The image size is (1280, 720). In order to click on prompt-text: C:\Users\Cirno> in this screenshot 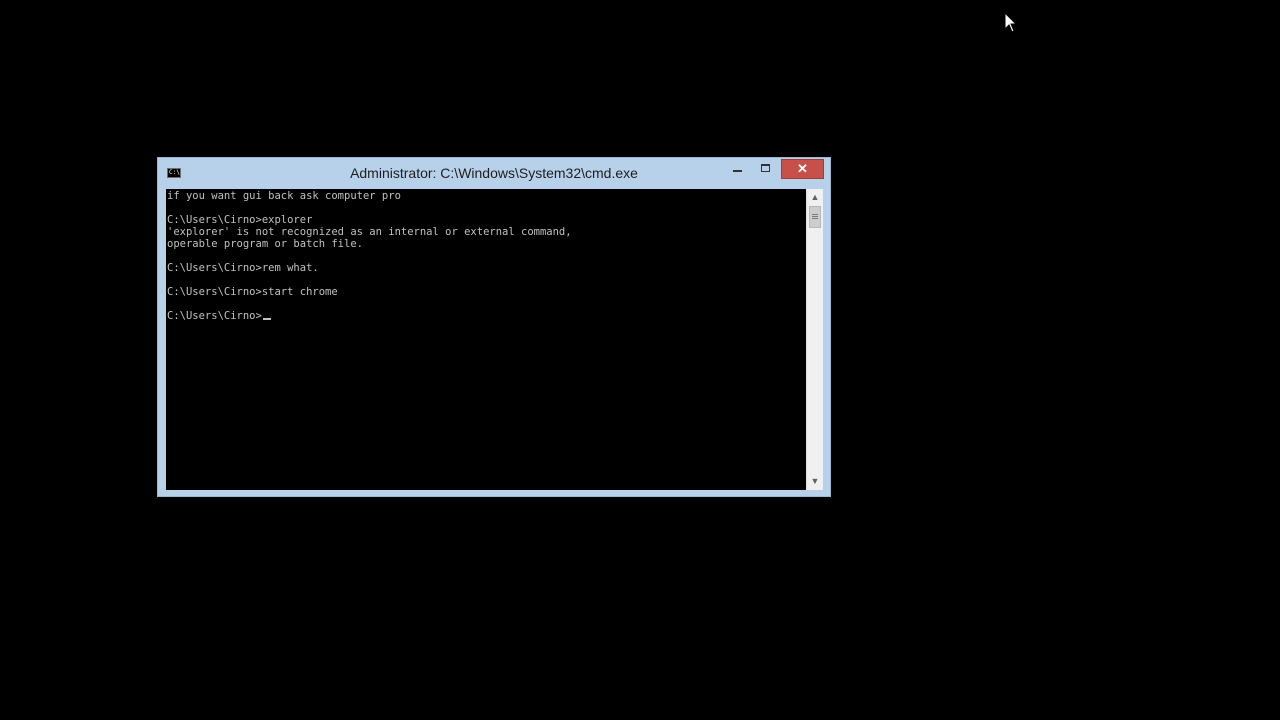, I will do `click(214, 316)`.